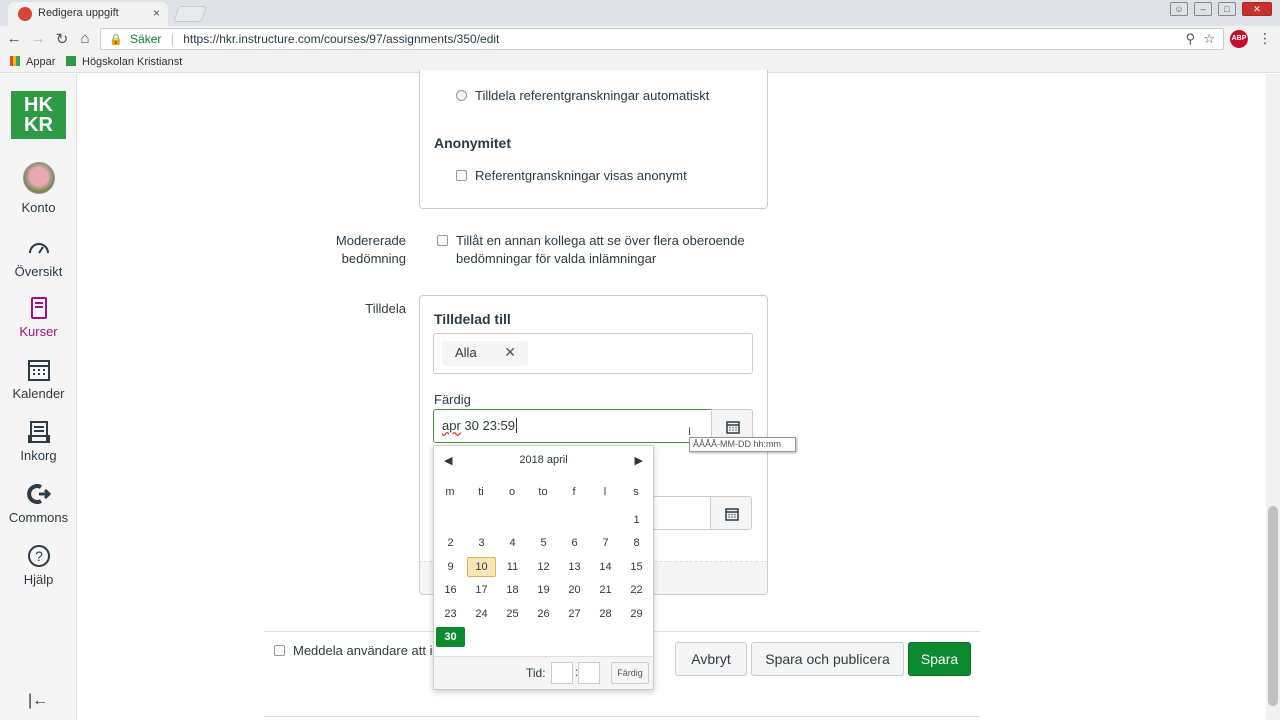 The width and height of the screenshot is (1280, 720). What do you see at coordinates (1203, 9) in the screenshot?
I see `minimize-icon: –` at bounding box center [1203, 9].